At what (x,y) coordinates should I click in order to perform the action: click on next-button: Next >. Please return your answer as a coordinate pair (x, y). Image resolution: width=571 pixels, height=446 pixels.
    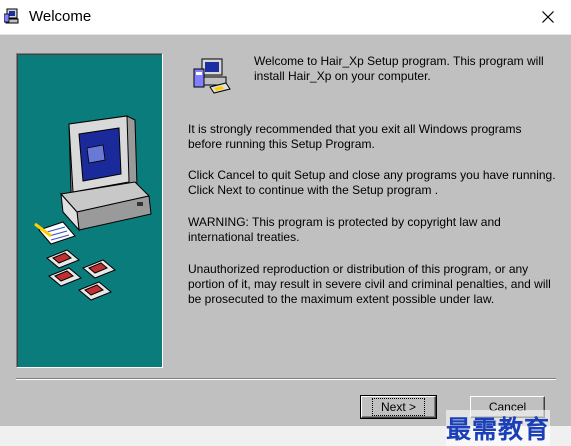
    Looking at the image, I should click on (398, 407).